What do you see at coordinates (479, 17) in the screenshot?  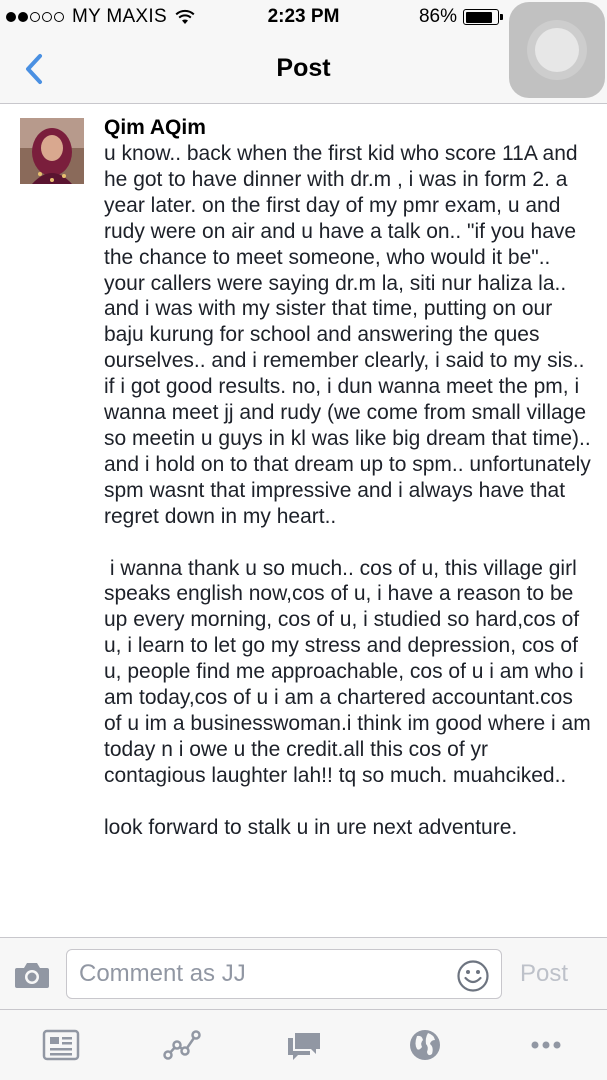 I see `battery-fill` at bounding box center [479, 17].